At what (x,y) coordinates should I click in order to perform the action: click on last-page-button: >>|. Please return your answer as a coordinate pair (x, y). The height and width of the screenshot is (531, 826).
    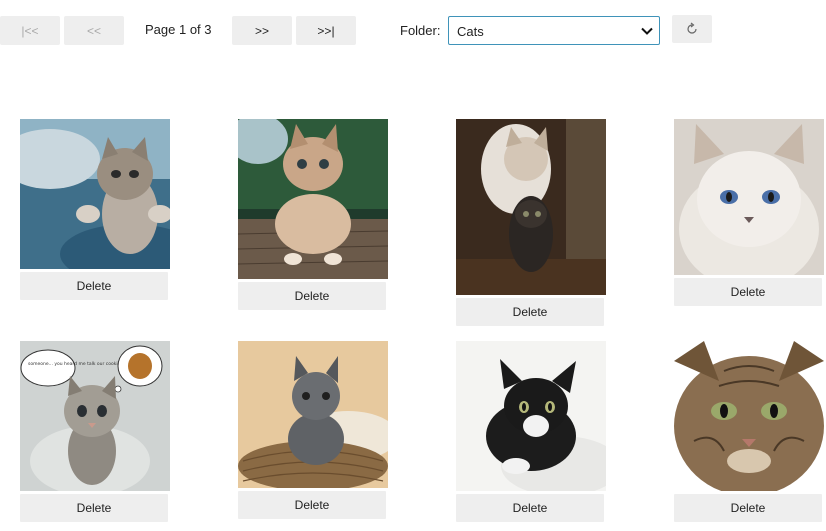
    Looking at the image, I should click on (326, 30).